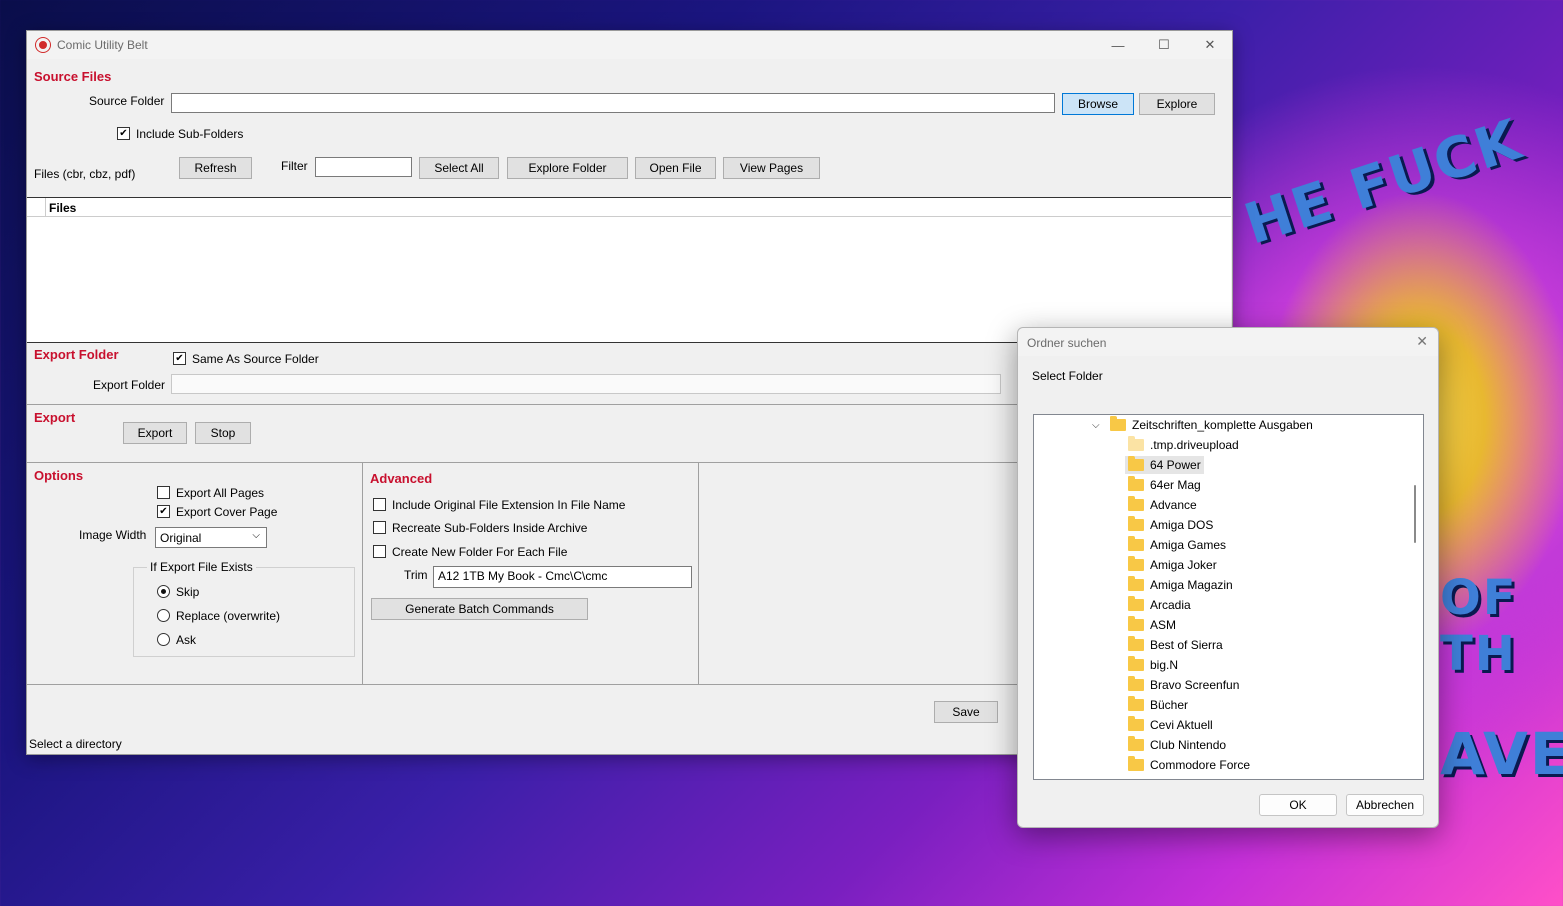  I want to click on tree-folder-label: Club Nintendo, so click(1188, 745).